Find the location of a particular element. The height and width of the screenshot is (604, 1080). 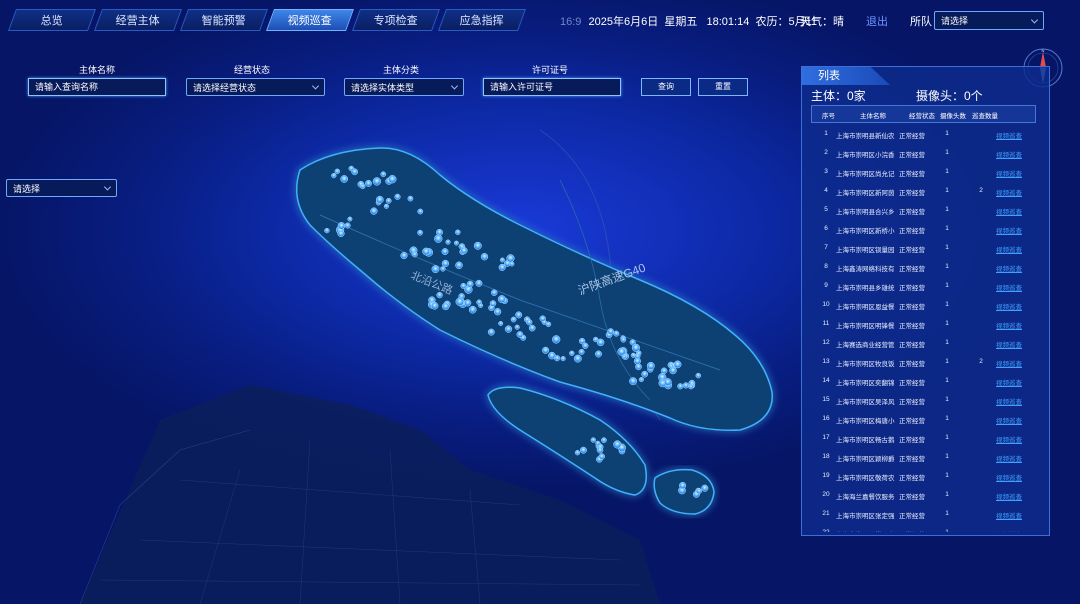

tab-business-entities: 经营主体 is located at coordinates (138, 20).